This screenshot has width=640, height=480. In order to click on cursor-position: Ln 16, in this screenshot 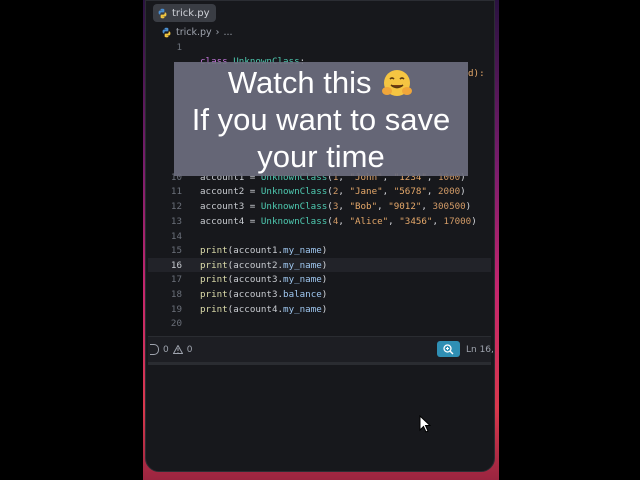, I will do `click(480, 350)`.